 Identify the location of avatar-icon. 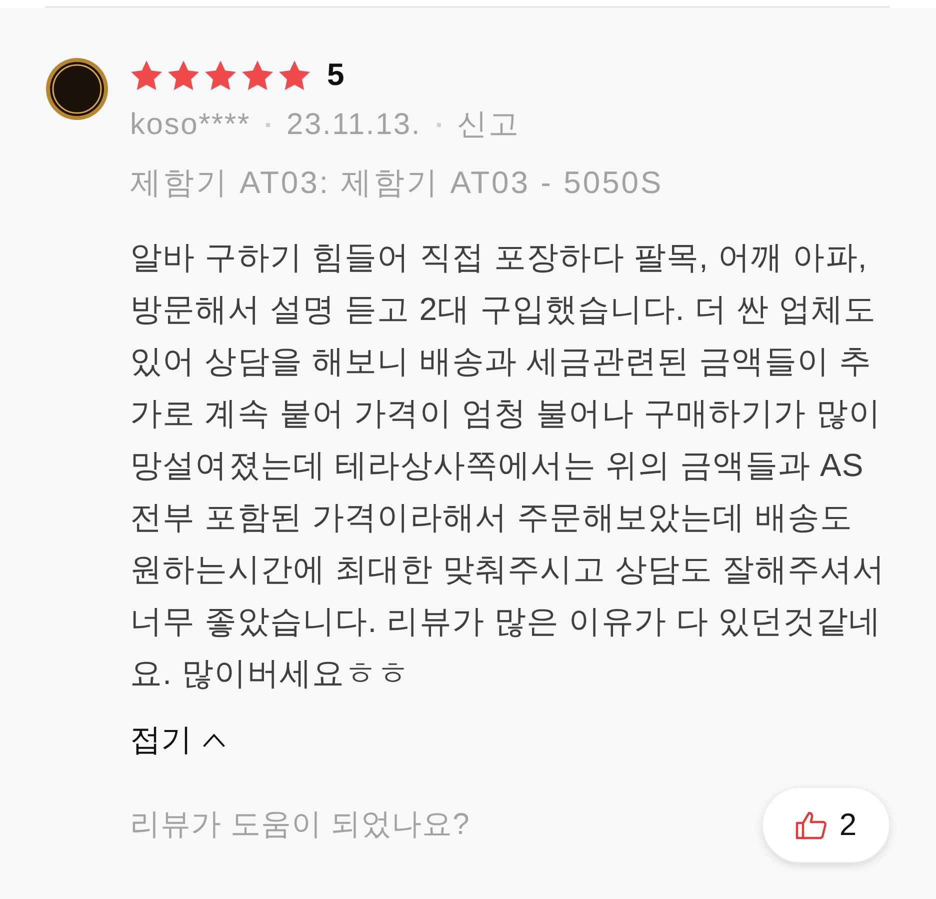
(77, 89).